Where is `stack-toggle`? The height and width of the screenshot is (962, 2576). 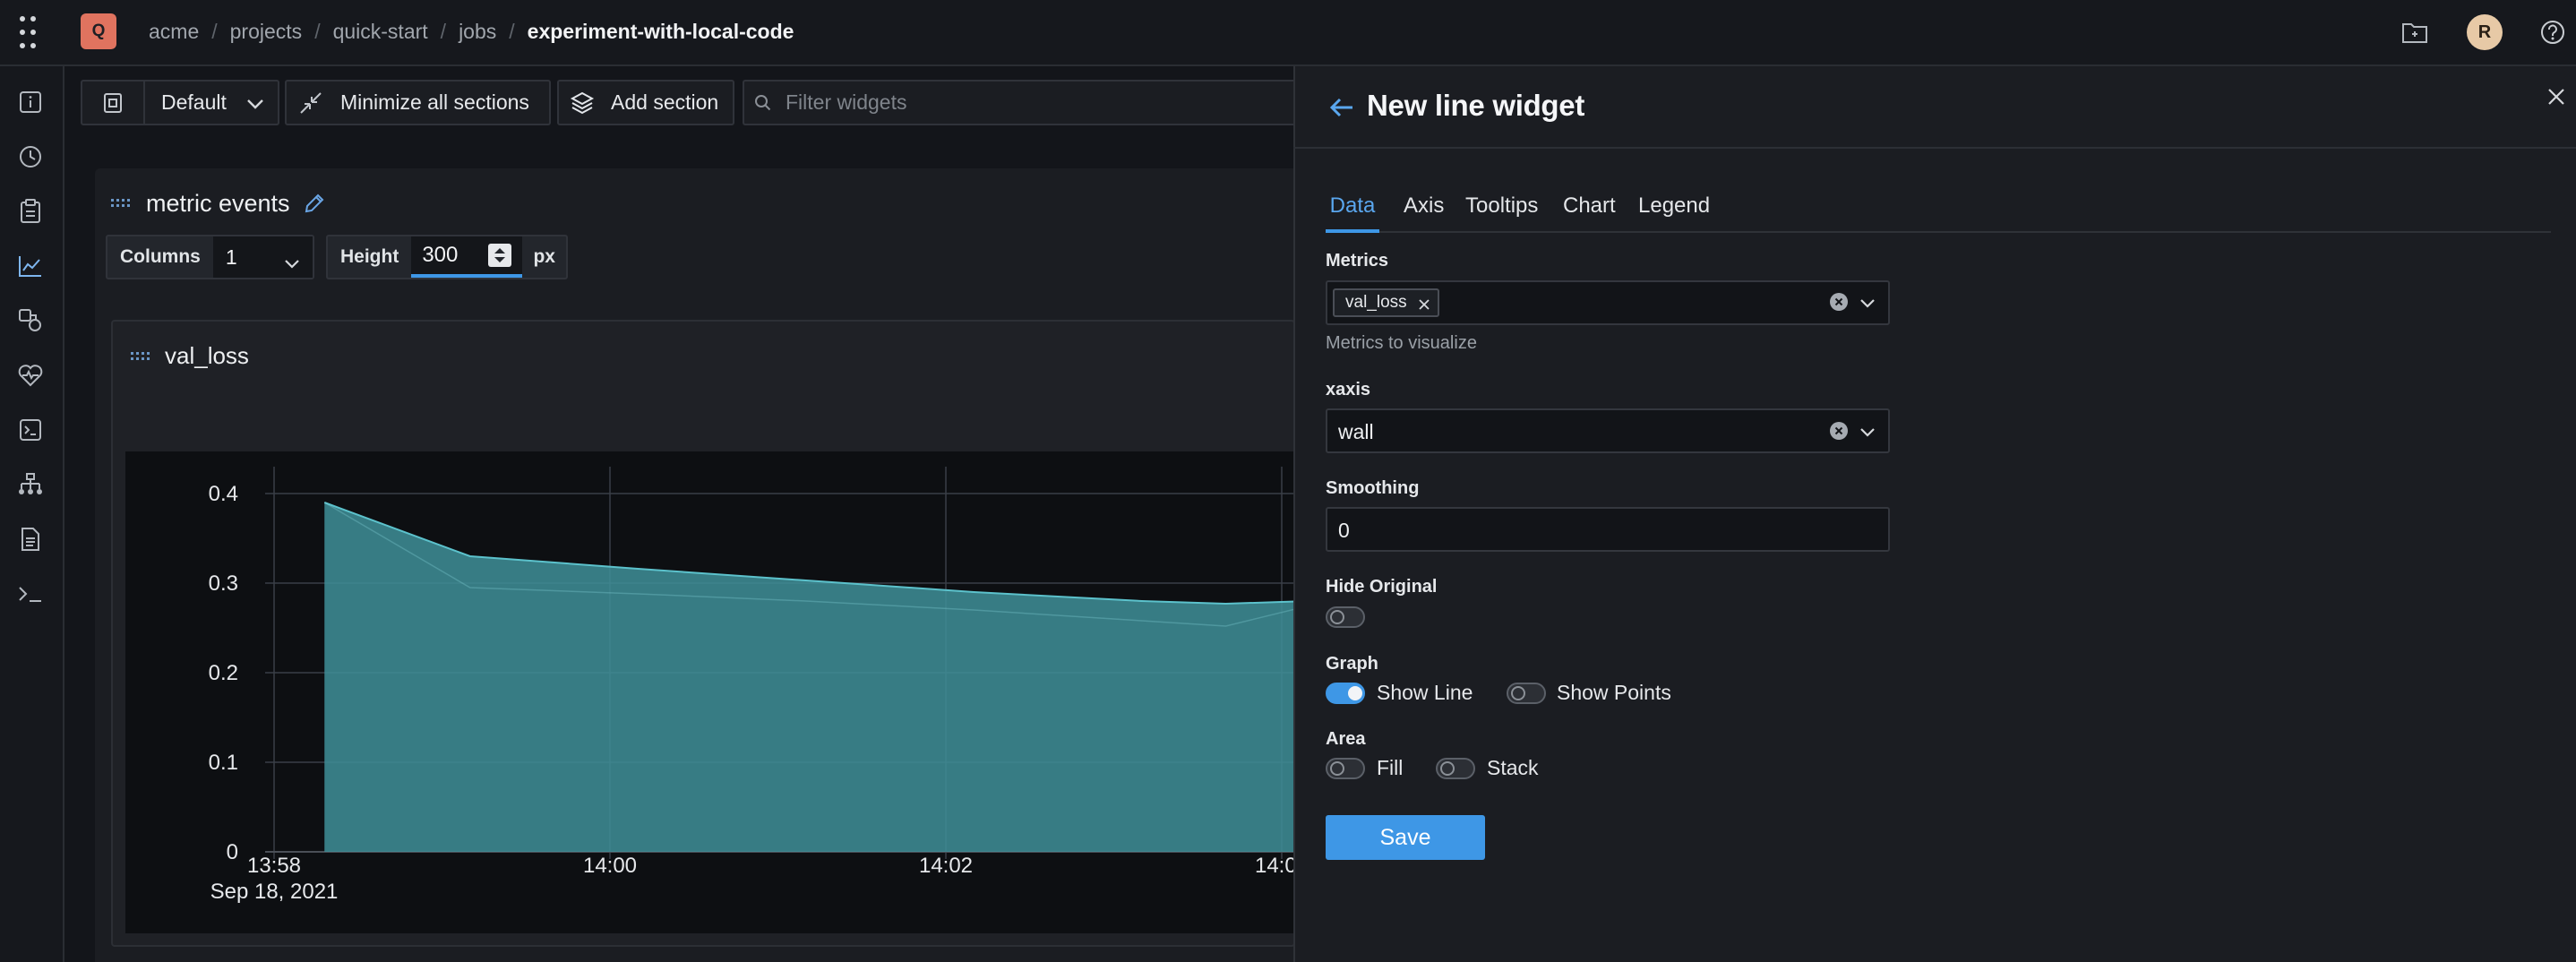 stack-toggle is located at coordinates (1455, 768).